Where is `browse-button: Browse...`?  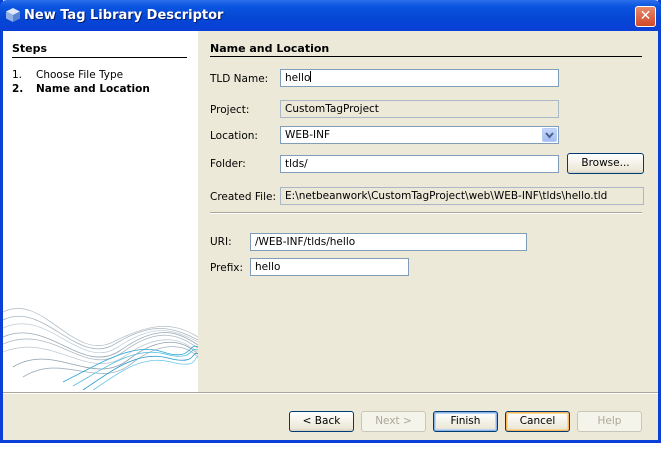
browse-button: Browse... is located at coordinates (605, 163).